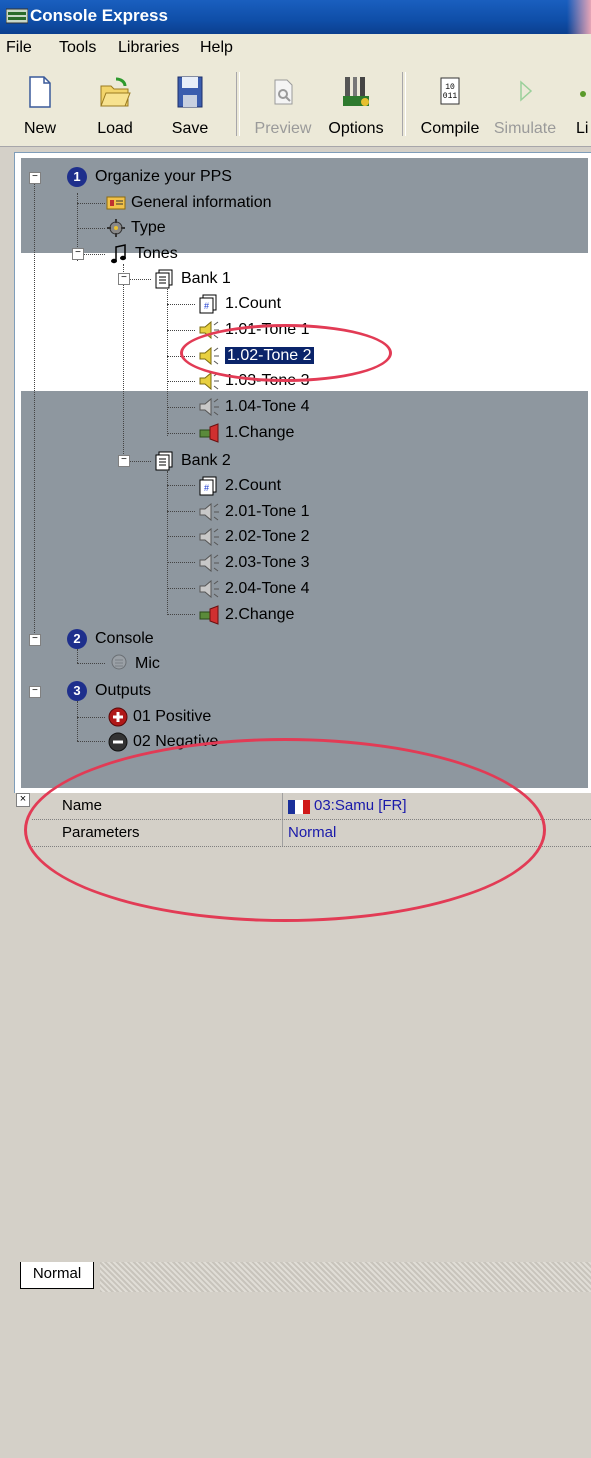  What do you see at coordinates (77, 691) in the screenshot?
I see `step-3-badge: 3` at bounding box center [77, 691].